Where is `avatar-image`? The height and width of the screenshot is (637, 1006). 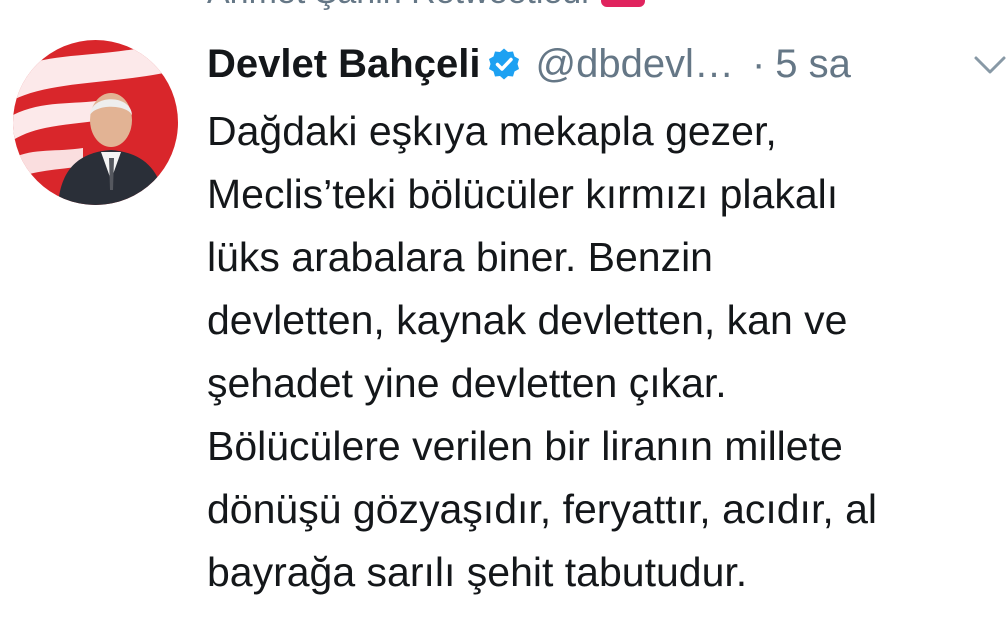 avatar-image is located at coordinates (95, 122).